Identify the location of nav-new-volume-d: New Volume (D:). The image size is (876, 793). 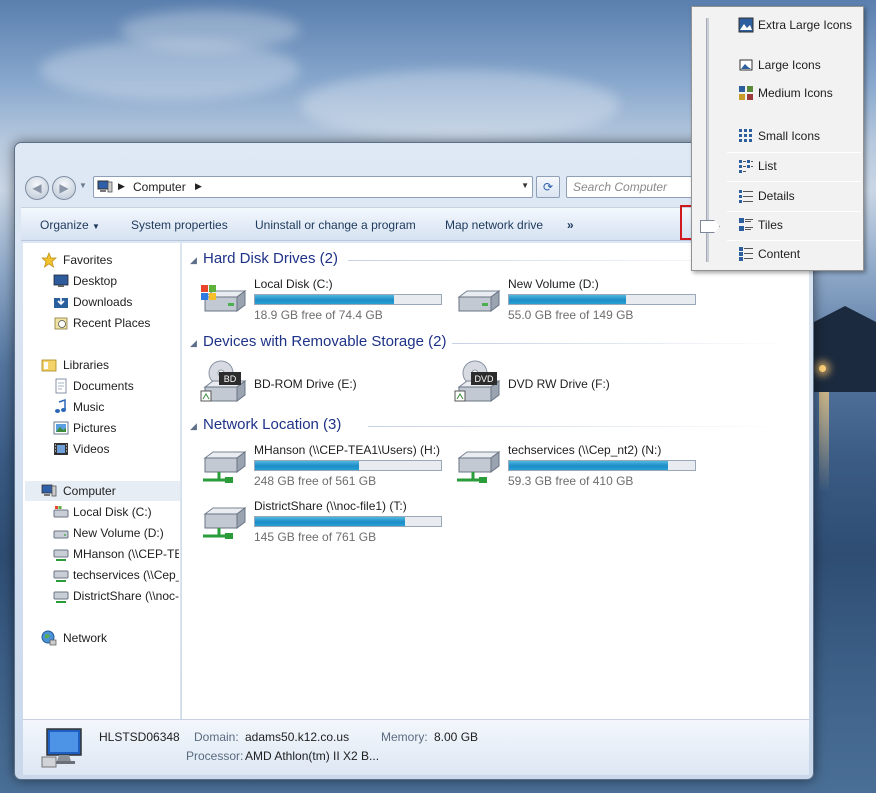
(126, 533).